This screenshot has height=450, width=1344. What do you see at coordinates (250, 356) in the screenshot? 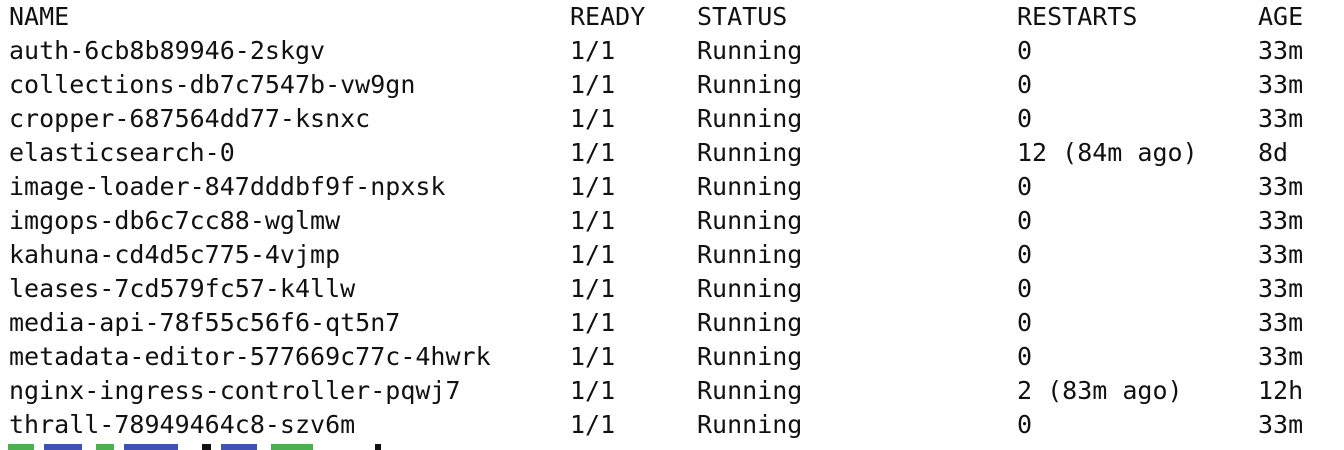
I see `pod-name: metadata-editor-577669c77c-4hwrk` at bounding box center [250, 356].